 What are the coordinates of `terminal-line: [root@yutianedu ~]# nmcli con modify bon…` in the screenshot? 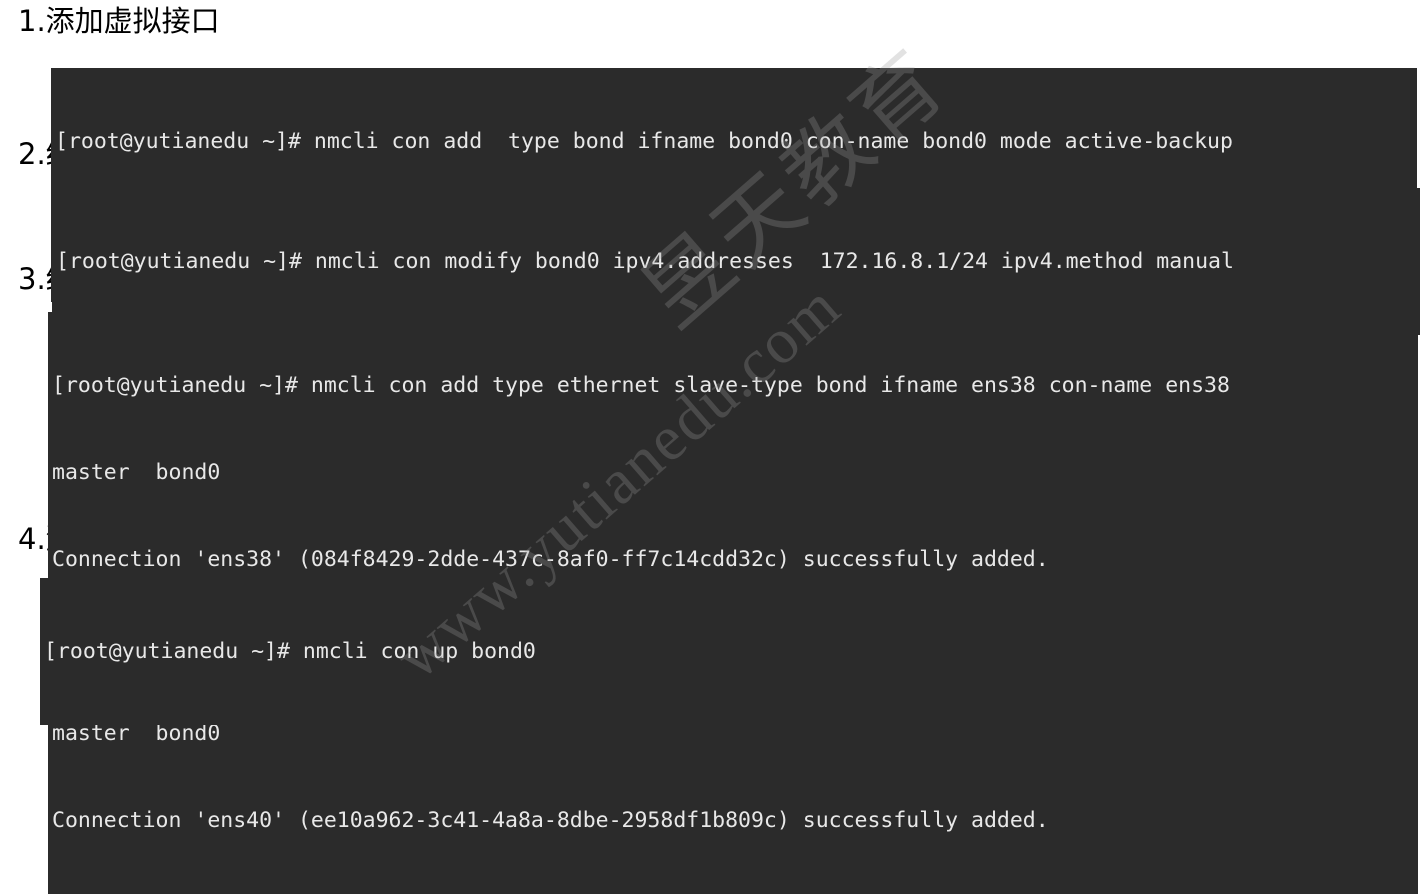 It's located at (645, 261).